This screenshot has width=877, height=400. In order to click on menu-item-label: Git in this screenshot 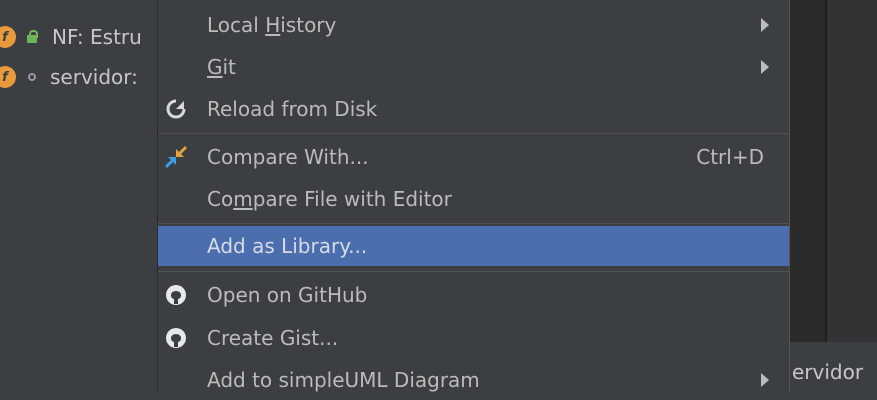, I will do `click(221, 67)`.